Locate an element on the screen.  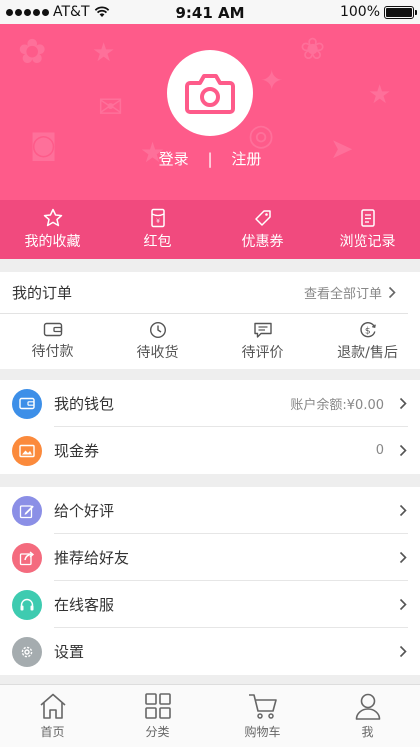
headset-icon is located at coordinates (27, 604).